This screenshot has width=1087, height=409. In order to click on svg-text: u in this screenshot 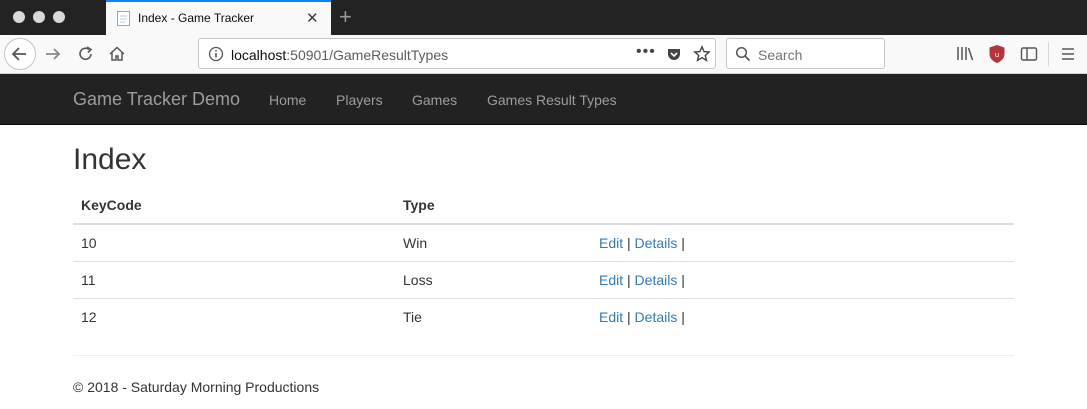, I will do `click(997, 55)`.